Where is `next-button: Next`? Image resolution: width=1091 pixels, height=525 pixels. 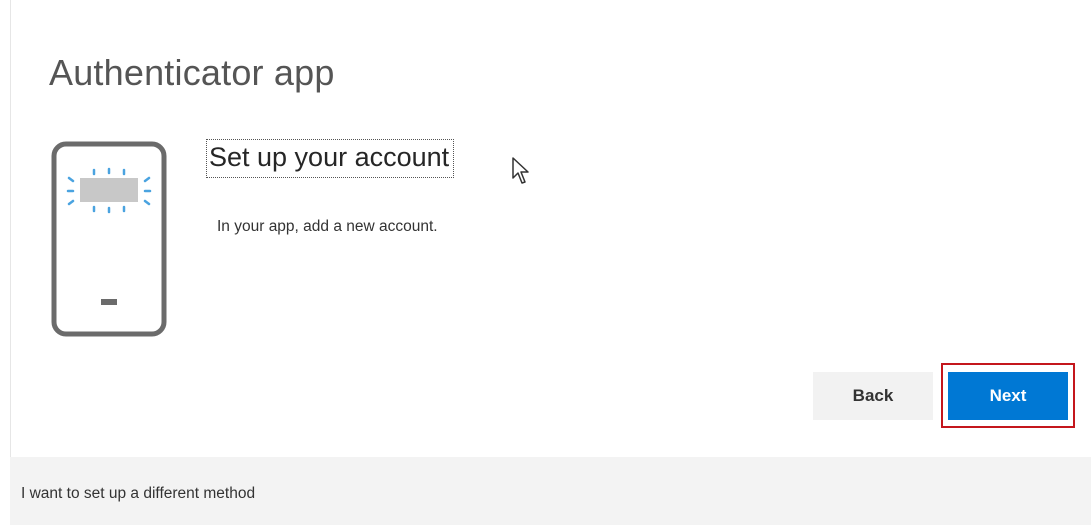
next-button: Next is located at coordinates (1008, 396).